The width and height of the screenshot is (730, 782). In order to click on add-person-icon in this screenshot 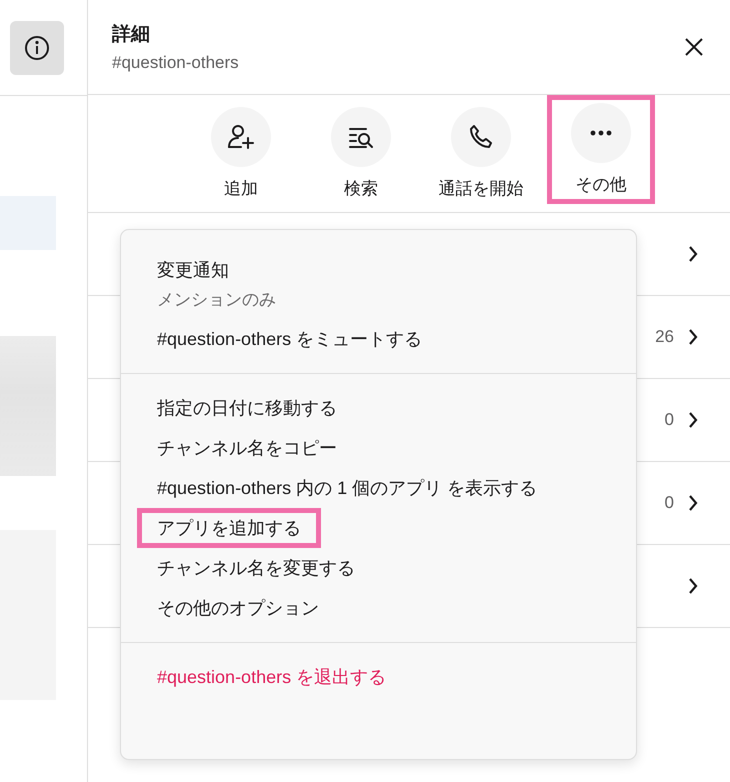, I will do `click(241, 137)`.